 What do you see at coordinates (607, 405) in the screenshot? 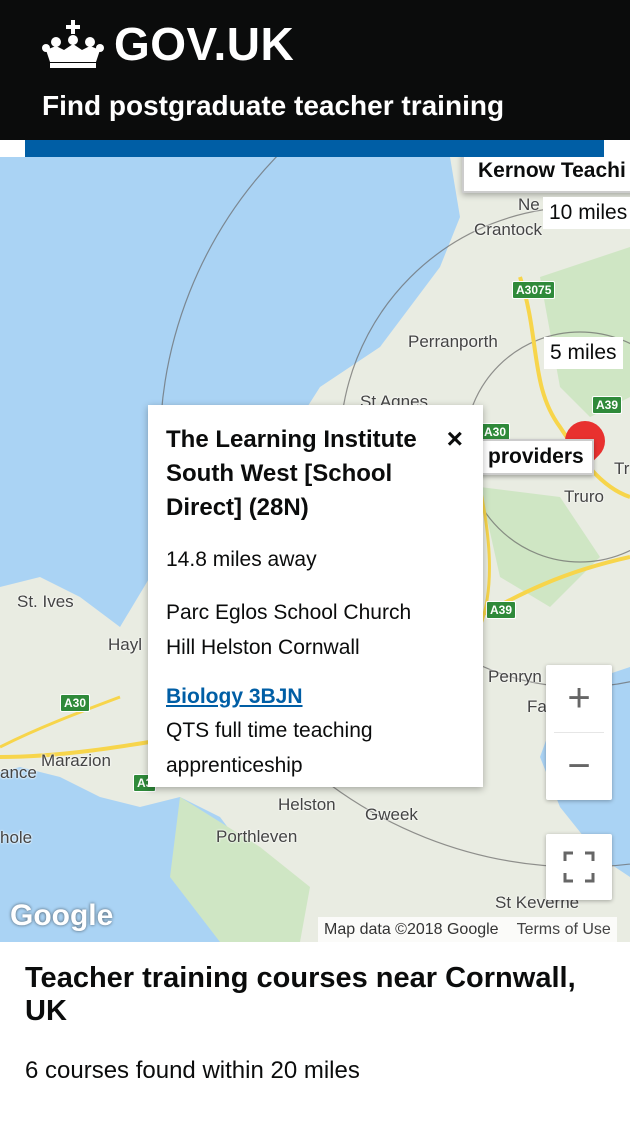
I see `road-label-a39: A39` at bounding box center [607, 405].